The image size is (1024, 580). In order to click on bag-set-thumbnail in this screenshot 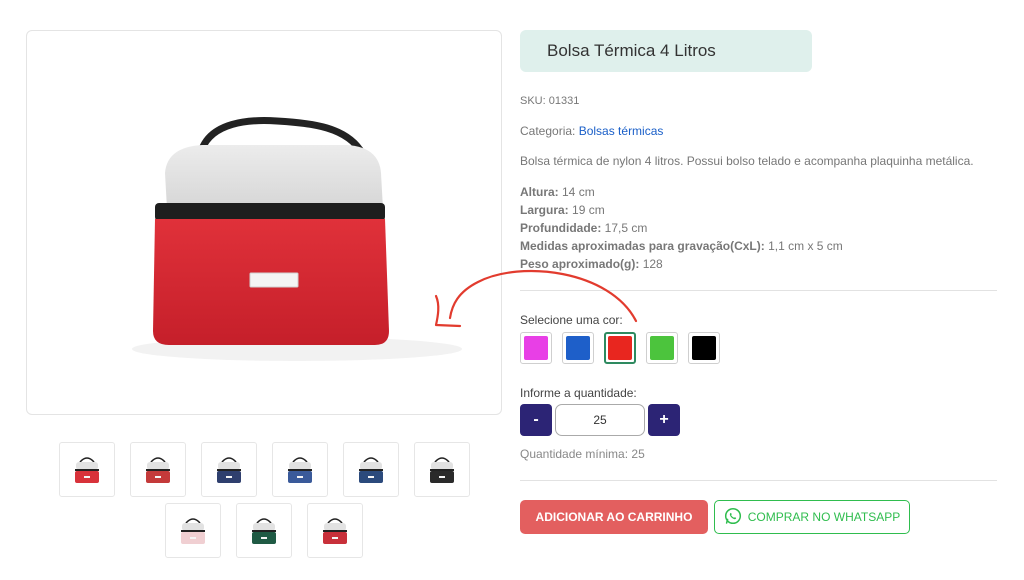, I will do `click(157, 469)`.